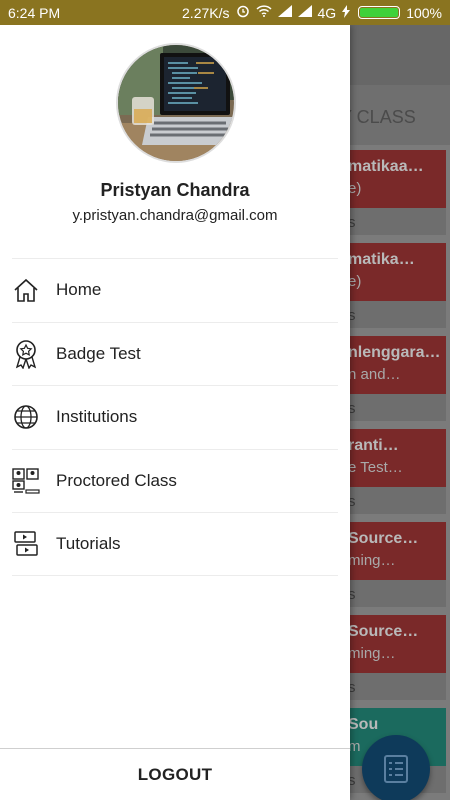 This screenshot has width=450, height=800. I want to click on avatar, so click(176, 103).